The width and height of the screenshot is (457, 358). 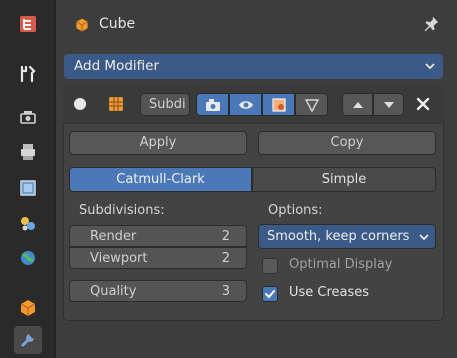 What do you see at coordinates (225, 291) in the screenshot?
I see `quality-value: 3` at bounding box center [225, 291].